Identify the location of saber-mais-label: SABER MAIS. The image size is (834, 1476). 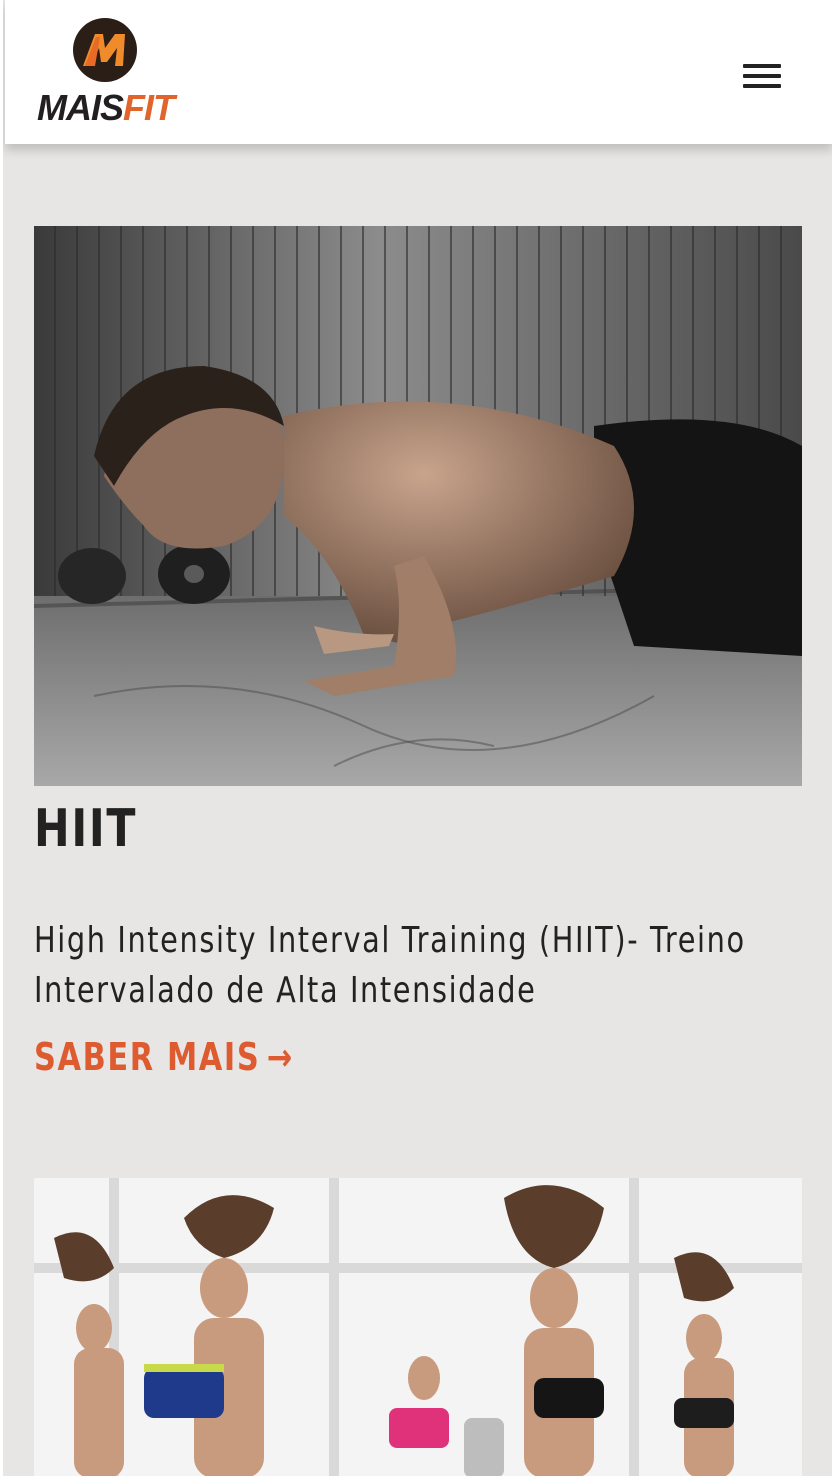
(147, 1057).